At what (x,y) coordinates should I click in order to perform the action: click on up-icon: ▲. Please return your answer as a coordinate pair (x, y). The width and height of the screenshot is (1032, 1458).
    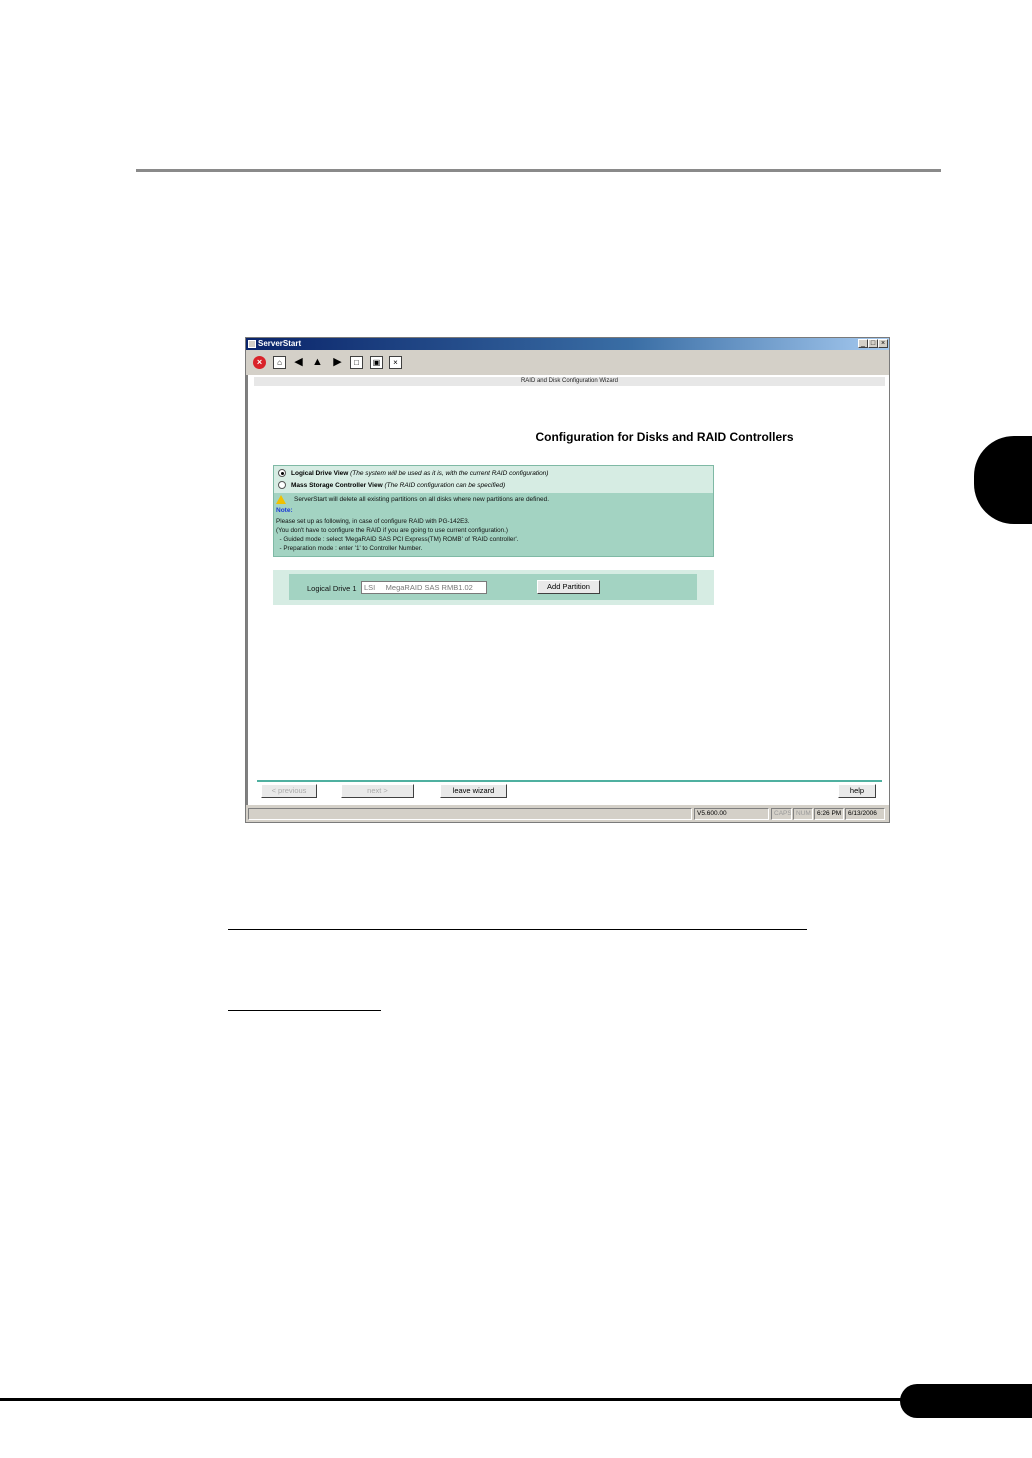
    Looking at the image, I should click on (317, 362).